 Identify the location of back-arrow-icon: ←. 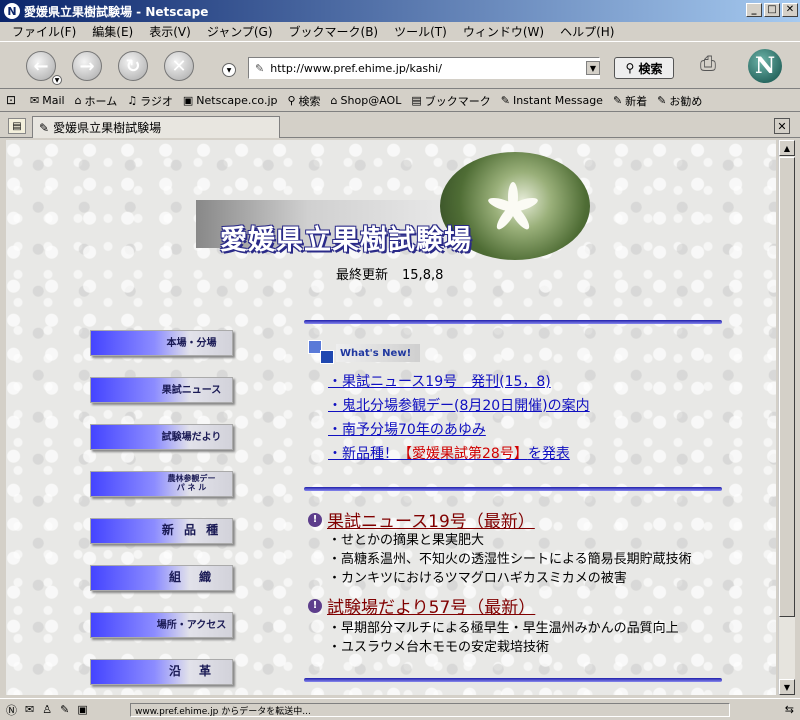
(41, 66).